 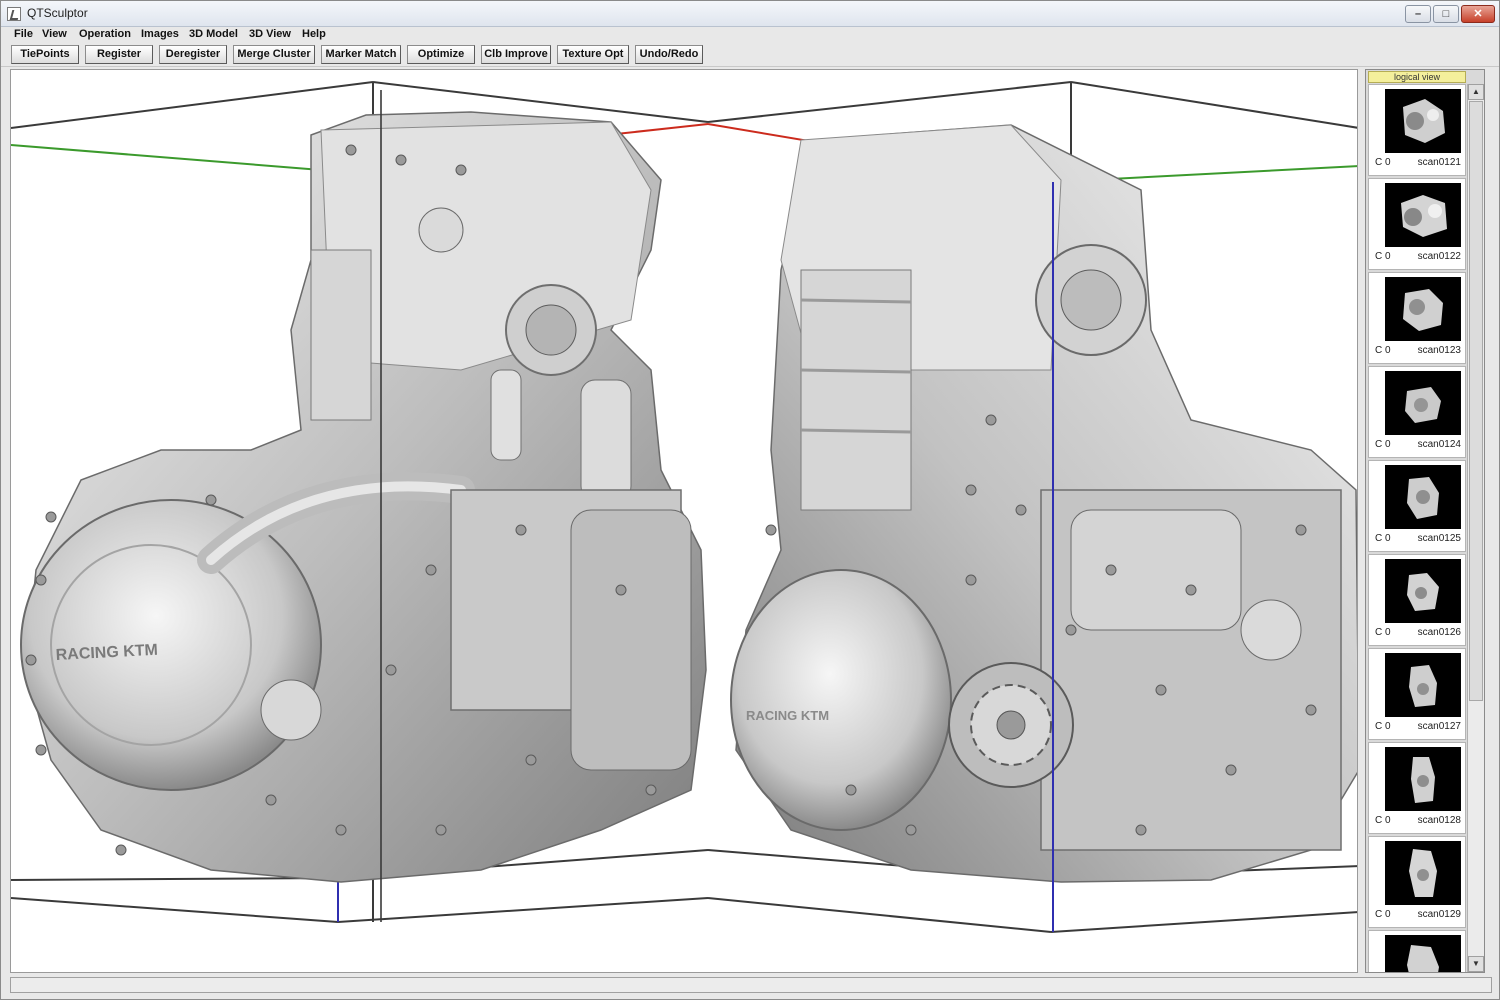 I want to click on menu-view: View, so click(x=54, y=34).